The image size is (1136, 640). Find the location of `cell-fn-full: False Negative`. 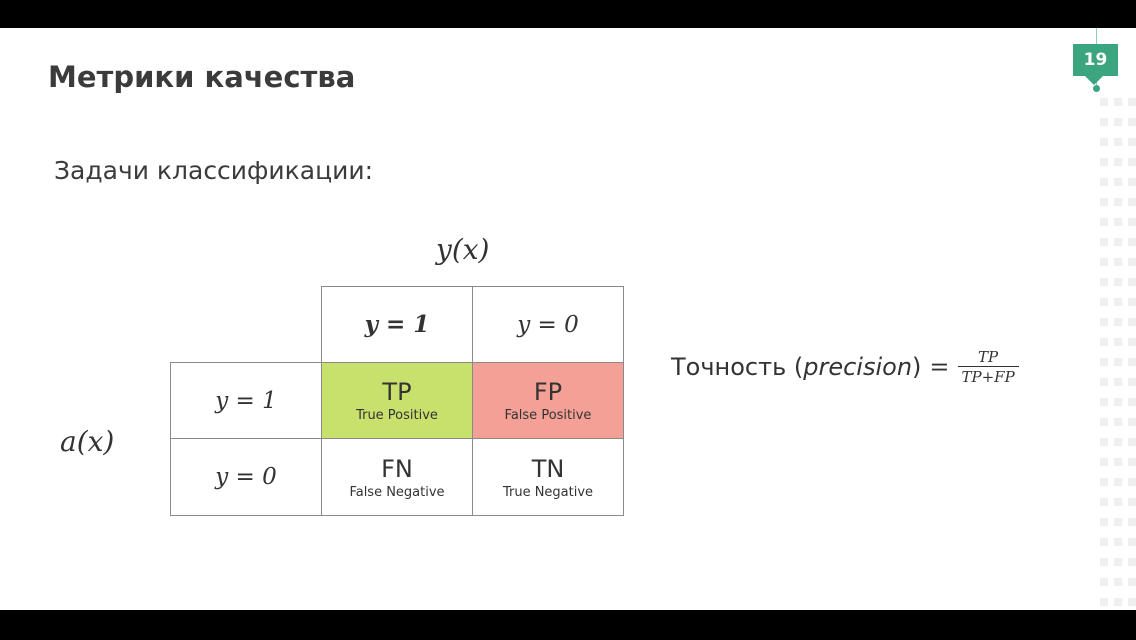

cell-fn-full: False Negative is located at coordinates (397, 492).